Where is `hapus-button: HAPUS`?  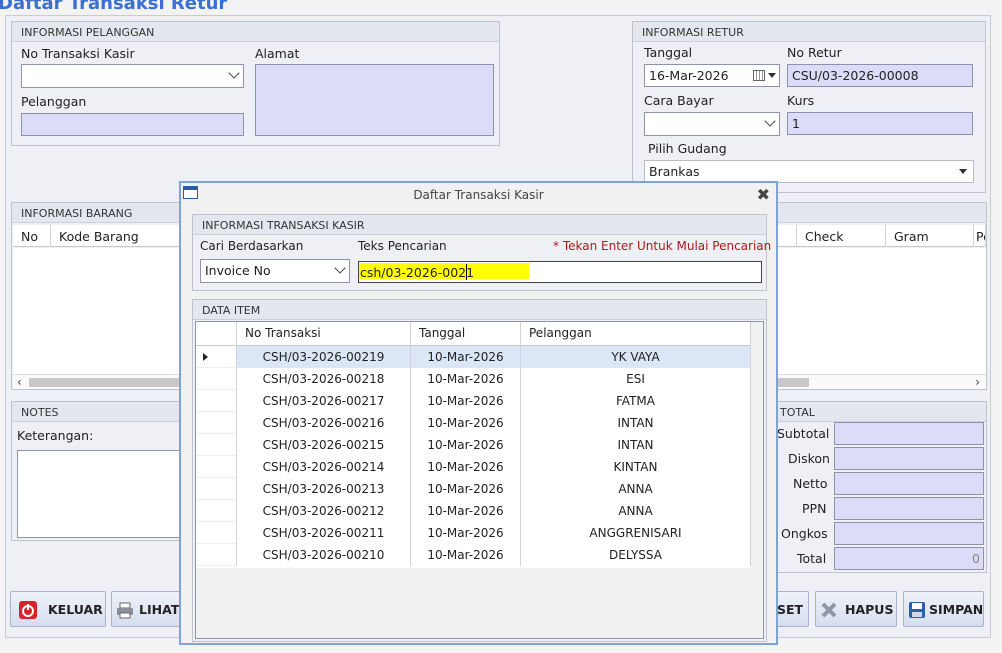 hapus-button: HAPUS is located at coordinates (856, 609).